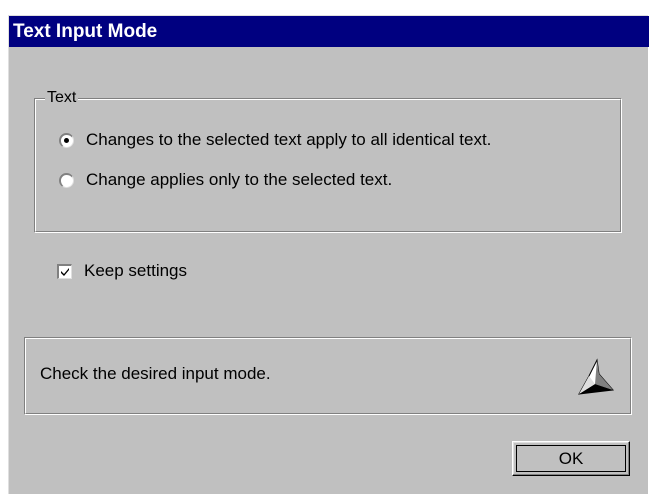 This screenshot has height=494, width=656. Describe the element at coordinates (328, 376) in the screenshot. I see `info-panel: Check the desired input mode.` at that location.